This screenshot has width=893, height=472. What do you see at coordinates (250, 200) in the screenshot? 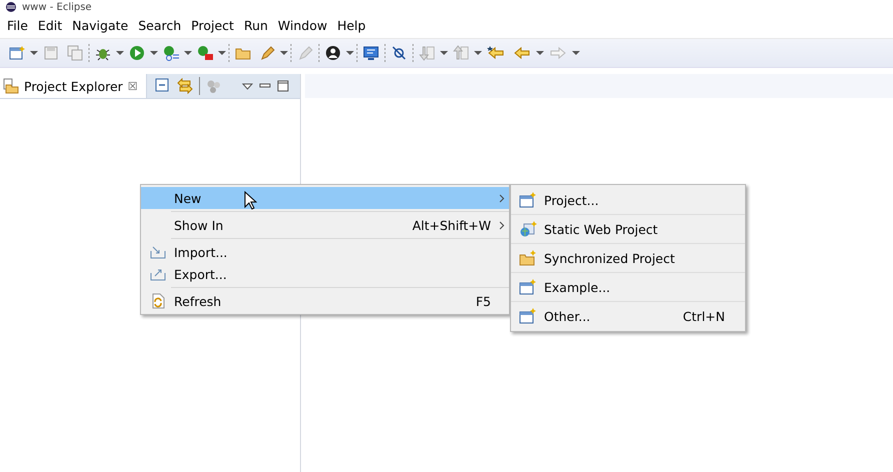
I see `mouse-cursor-icon` at bounding box center [250, 200].